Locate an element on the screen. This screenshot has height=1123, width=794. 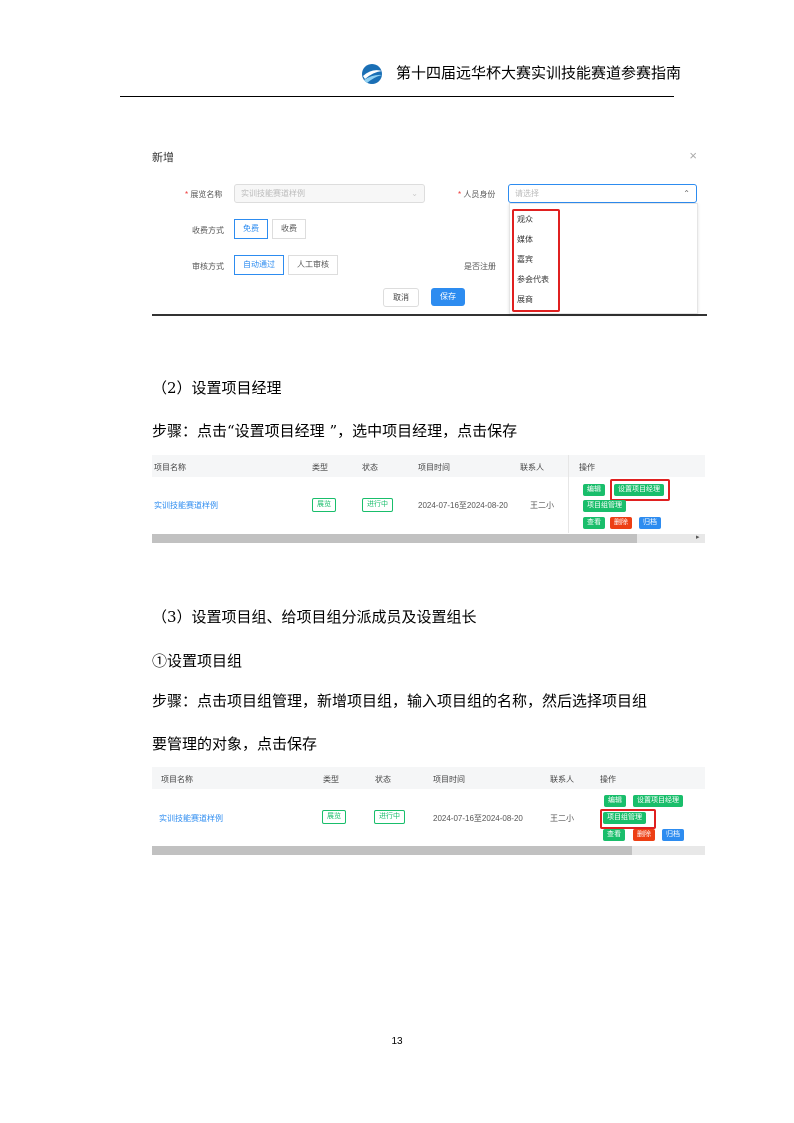
identity-select: 请选择 ⌃ is located at coordinates (602, 193).